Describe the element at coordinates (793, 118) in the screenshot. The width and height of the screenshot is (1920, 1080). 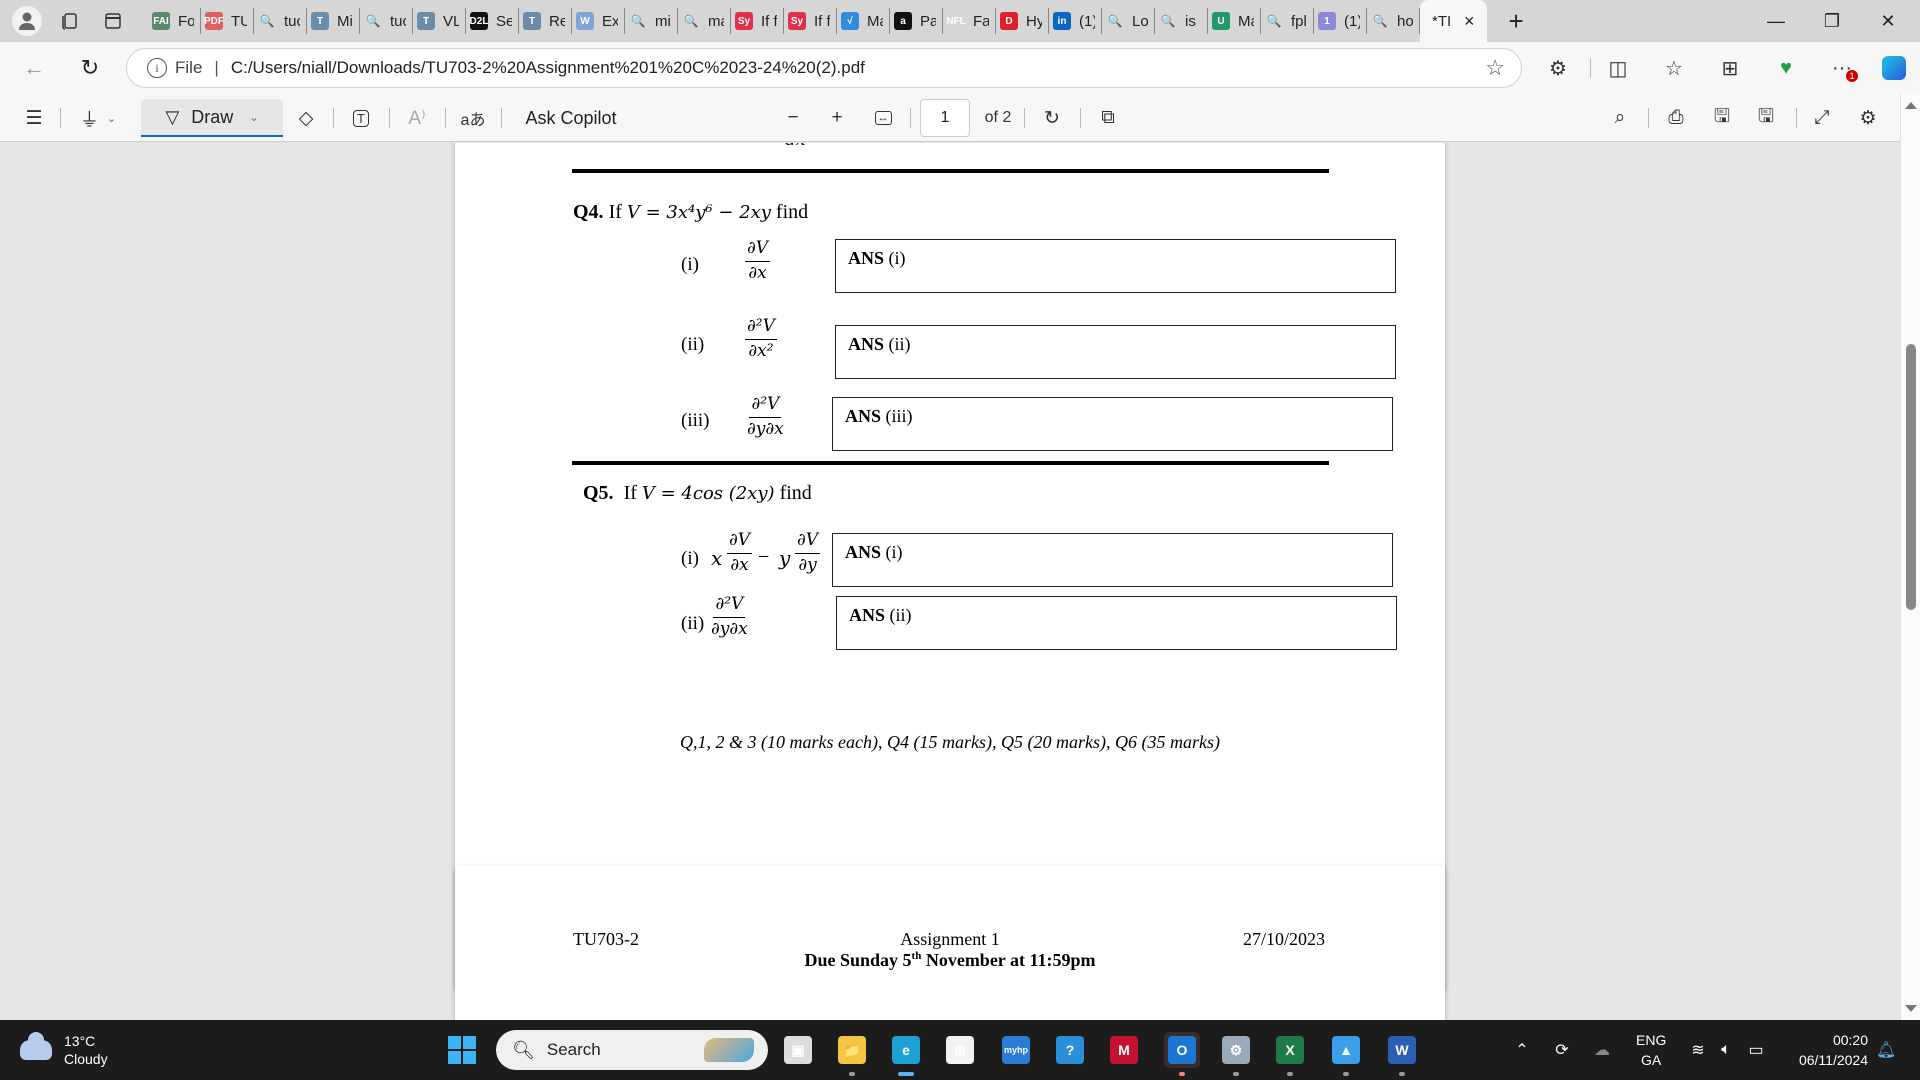
I see `zoom-out-button: −` at that location.